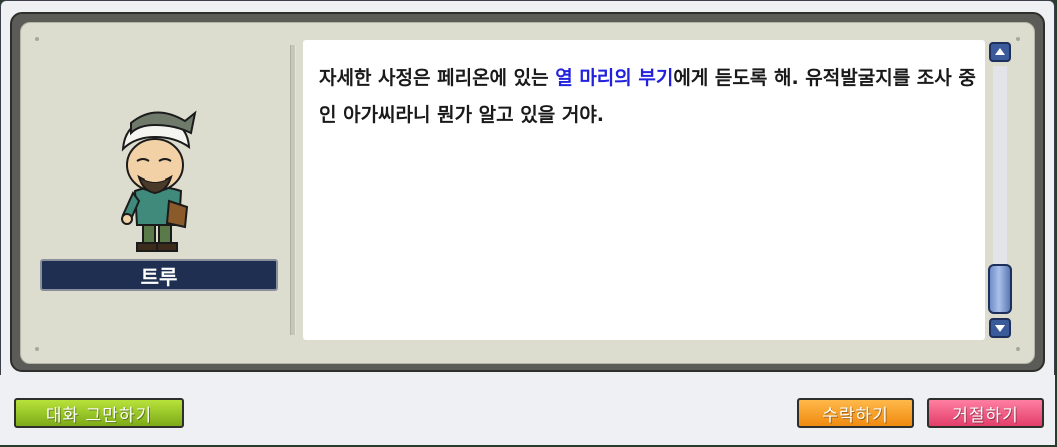  What do you see at coordinates (159, 275) in the screenshot?
I see `npc-nameplate: 트루` at bounding box center [159, 275].